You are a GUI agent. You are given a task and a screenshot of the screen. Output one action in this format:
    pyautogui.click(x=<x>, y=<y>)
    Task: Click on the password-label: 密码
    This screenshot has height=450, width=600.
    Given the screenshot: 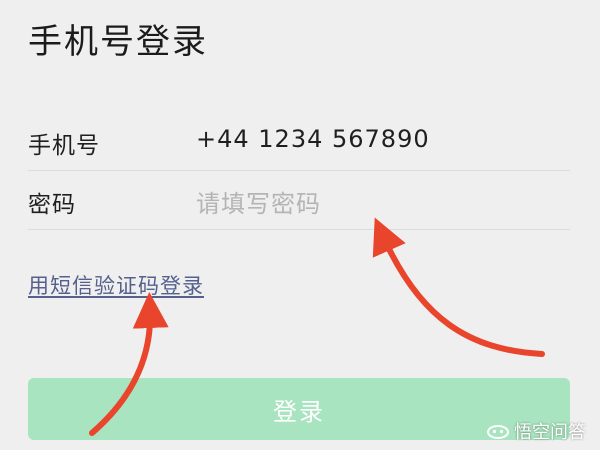 What is the action you would take?
    pyautogui.click(x=52, y=205)
    